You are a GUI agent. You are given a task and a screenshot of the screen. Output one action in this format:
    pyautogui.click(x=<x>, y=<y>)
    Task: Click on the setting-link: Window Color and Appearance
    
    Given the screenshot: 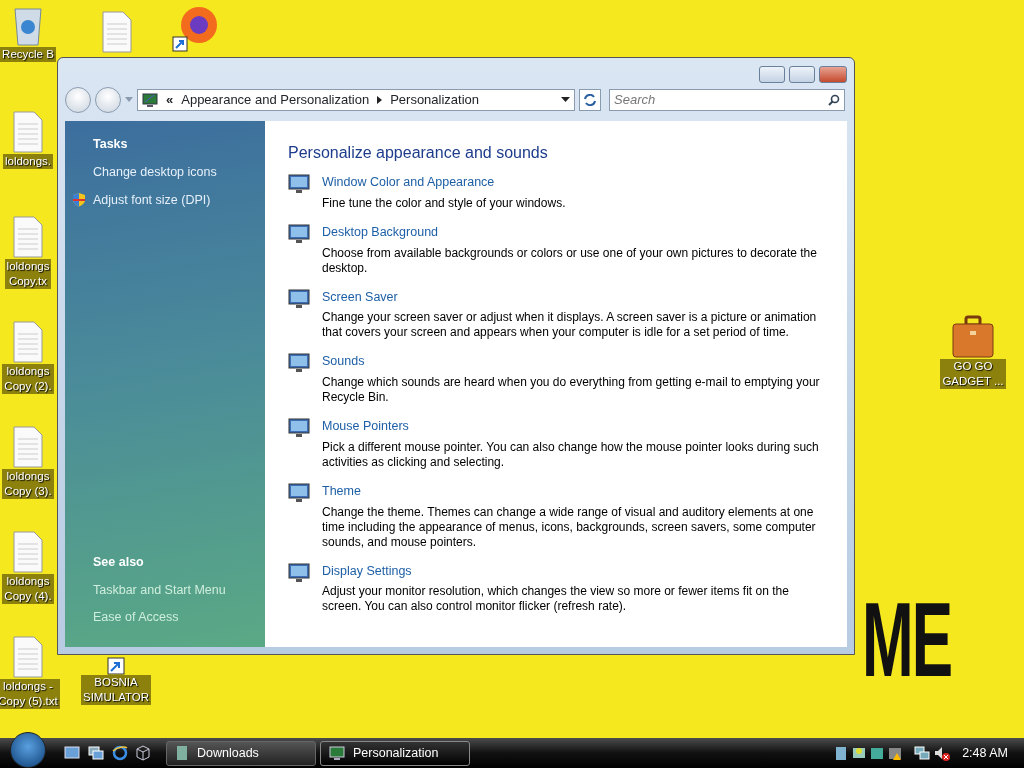 What is the action you would take?
    pyautogui.click(x=408, y=182)
    